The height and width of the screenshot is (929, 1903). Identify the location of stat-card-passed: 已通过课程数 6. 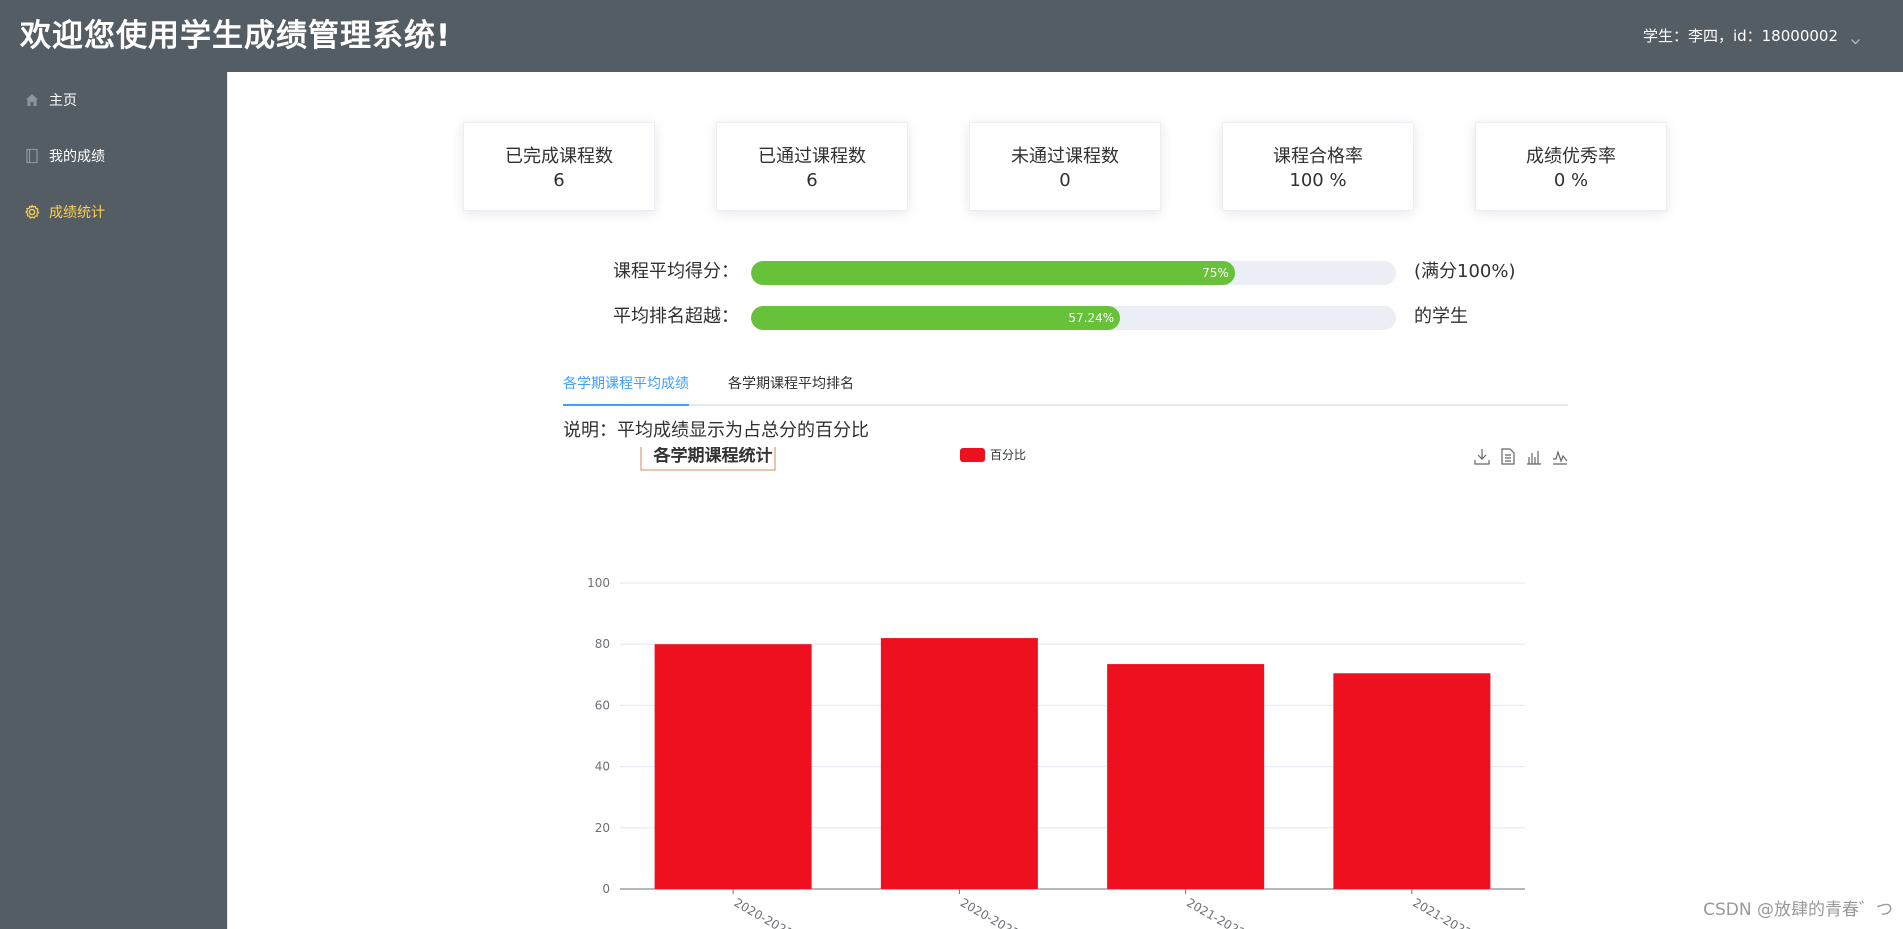
(812, 166).